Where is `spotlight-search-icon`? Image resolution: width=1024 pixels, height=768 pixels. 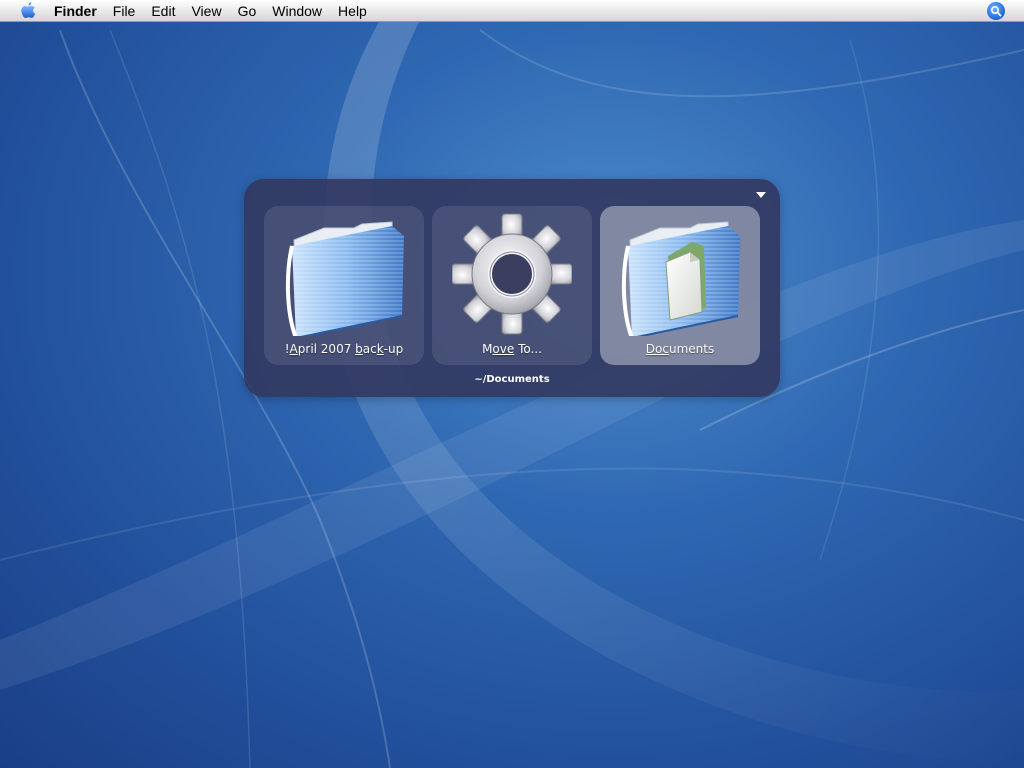
spotlight-search-icon is located at coordinates (996, 11).